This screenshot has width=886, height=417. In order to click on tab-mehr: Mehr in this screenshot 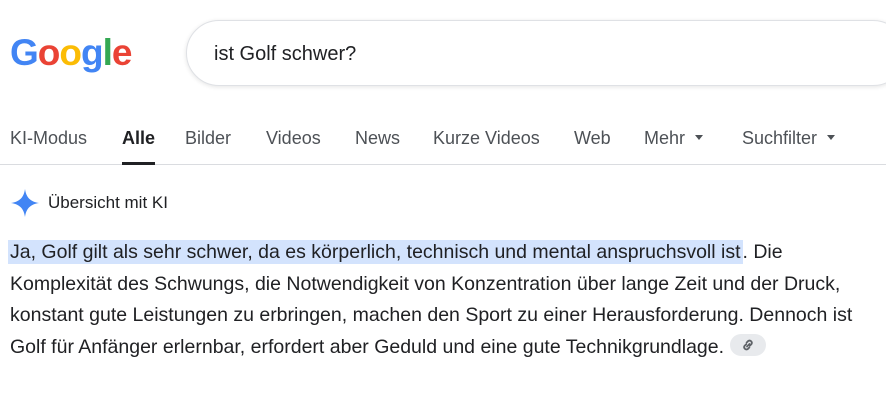, I will do `click(674, 138)`.